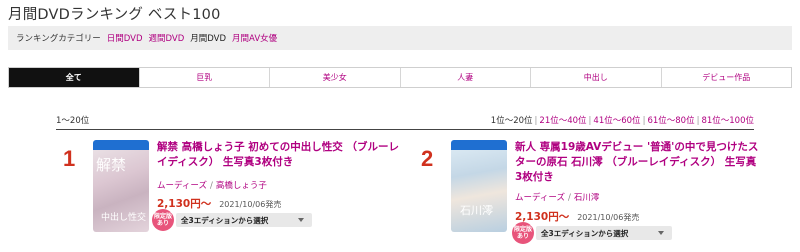  Describe the element at coordinates (465, 77) in the screenshot. I see `tab-married-woman: 人妻` at that location.